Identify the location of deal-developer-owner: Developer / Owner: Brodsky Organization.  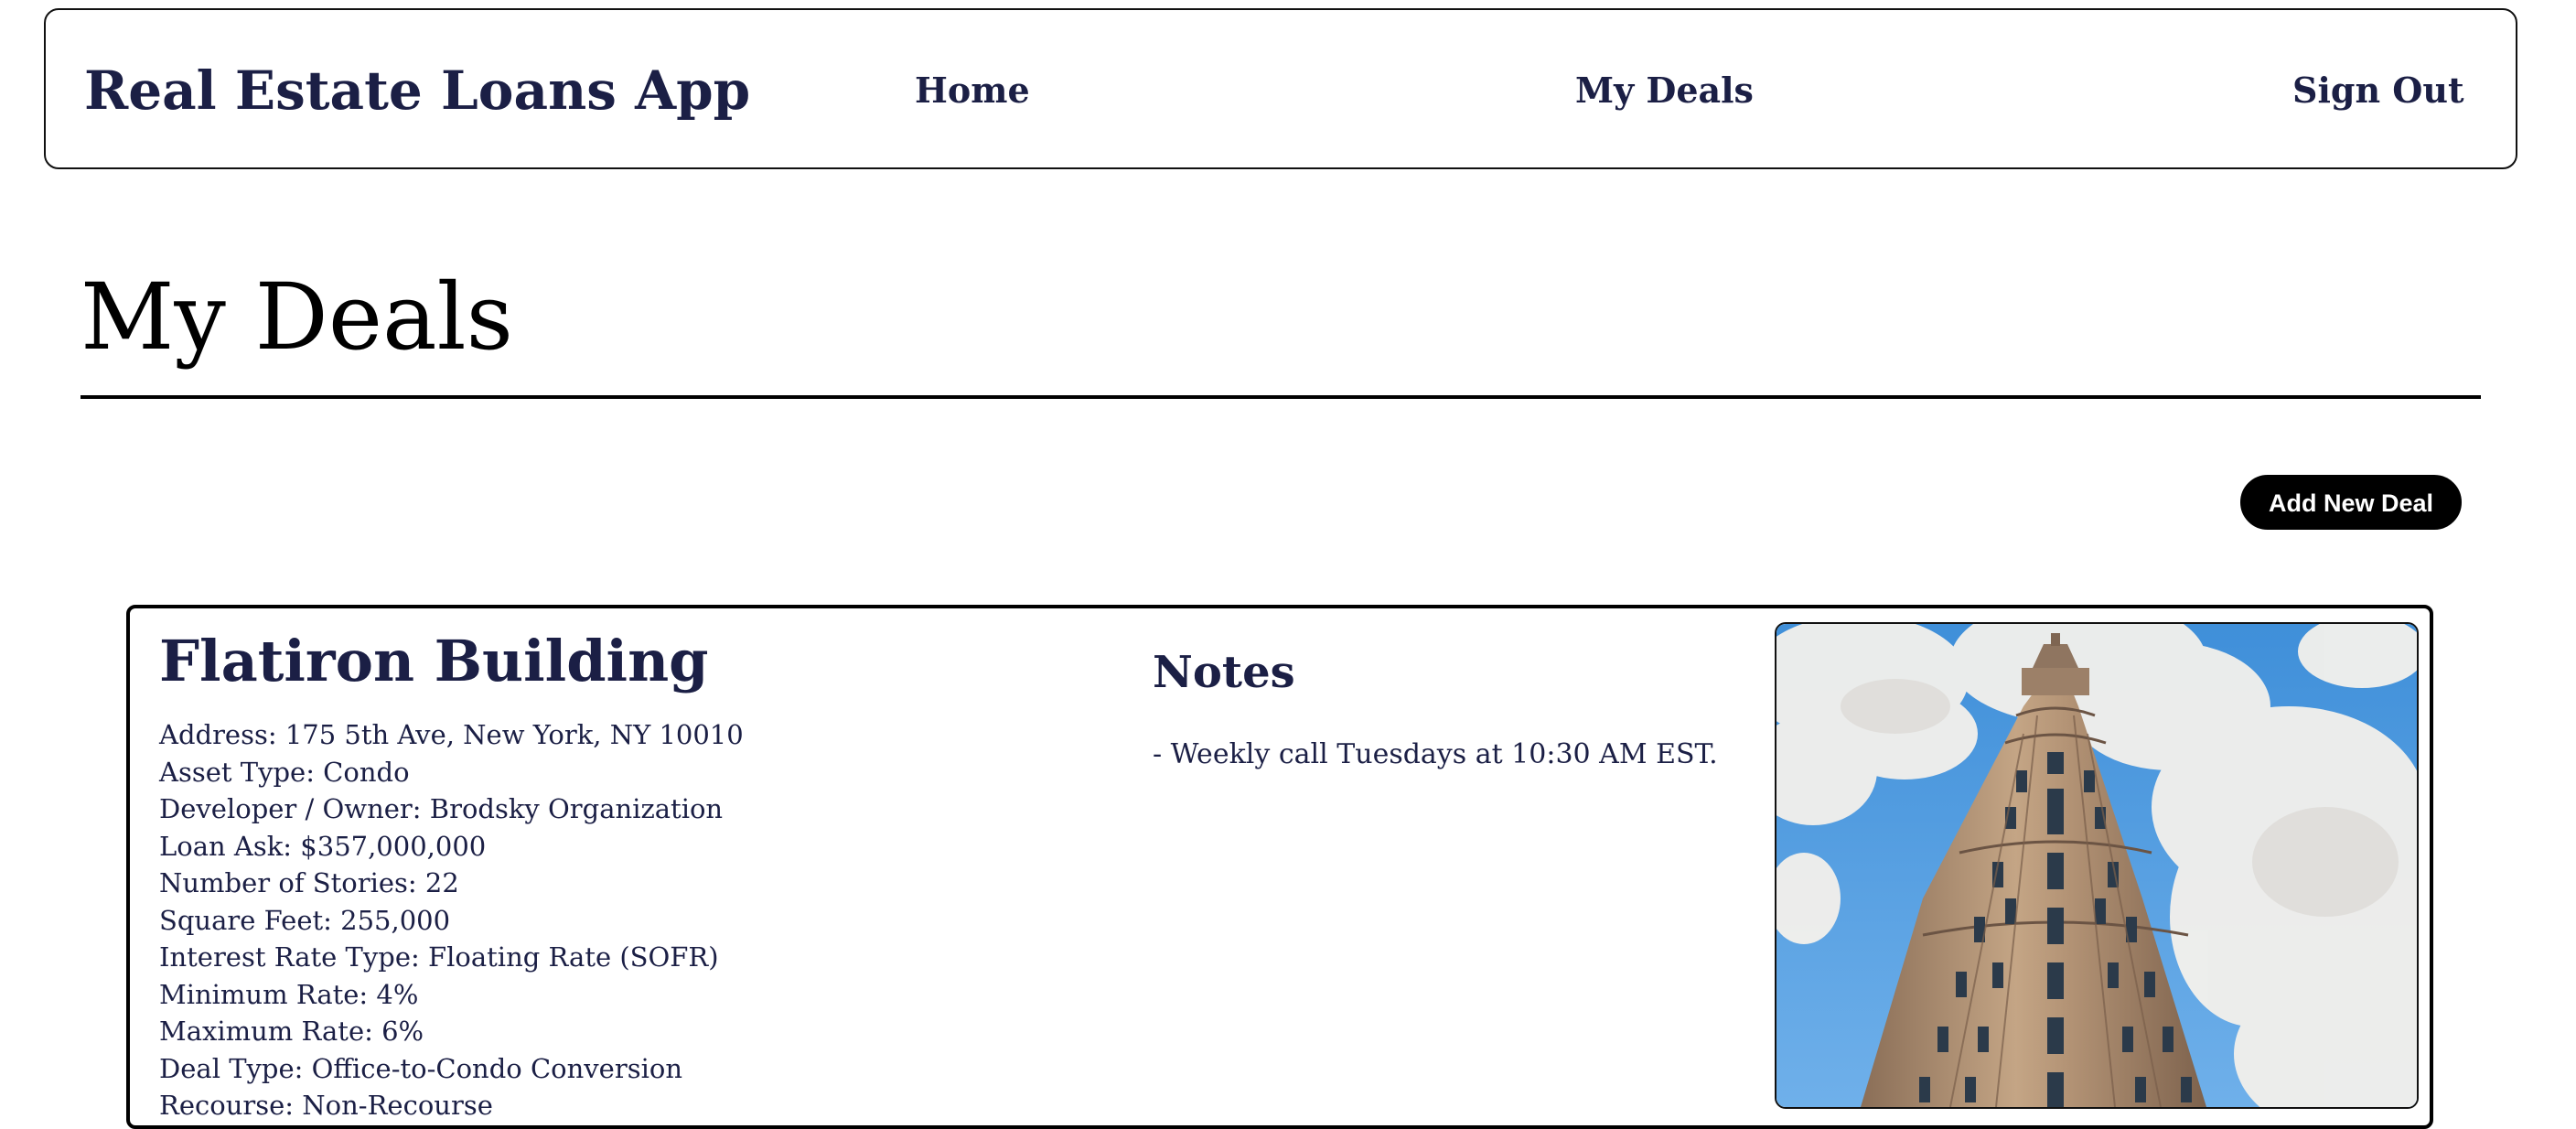
(442, 808).